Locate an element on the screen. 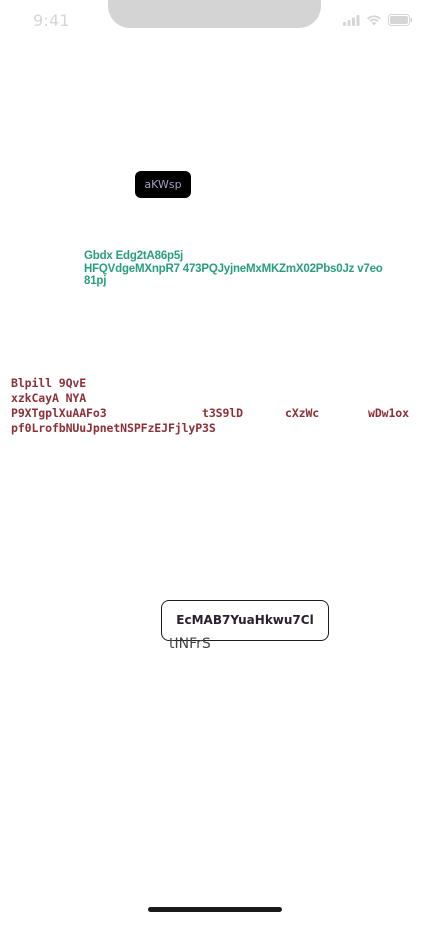 The image size is (430, 932). red-cell: t3S9lD is located at coordinates (222, 413).